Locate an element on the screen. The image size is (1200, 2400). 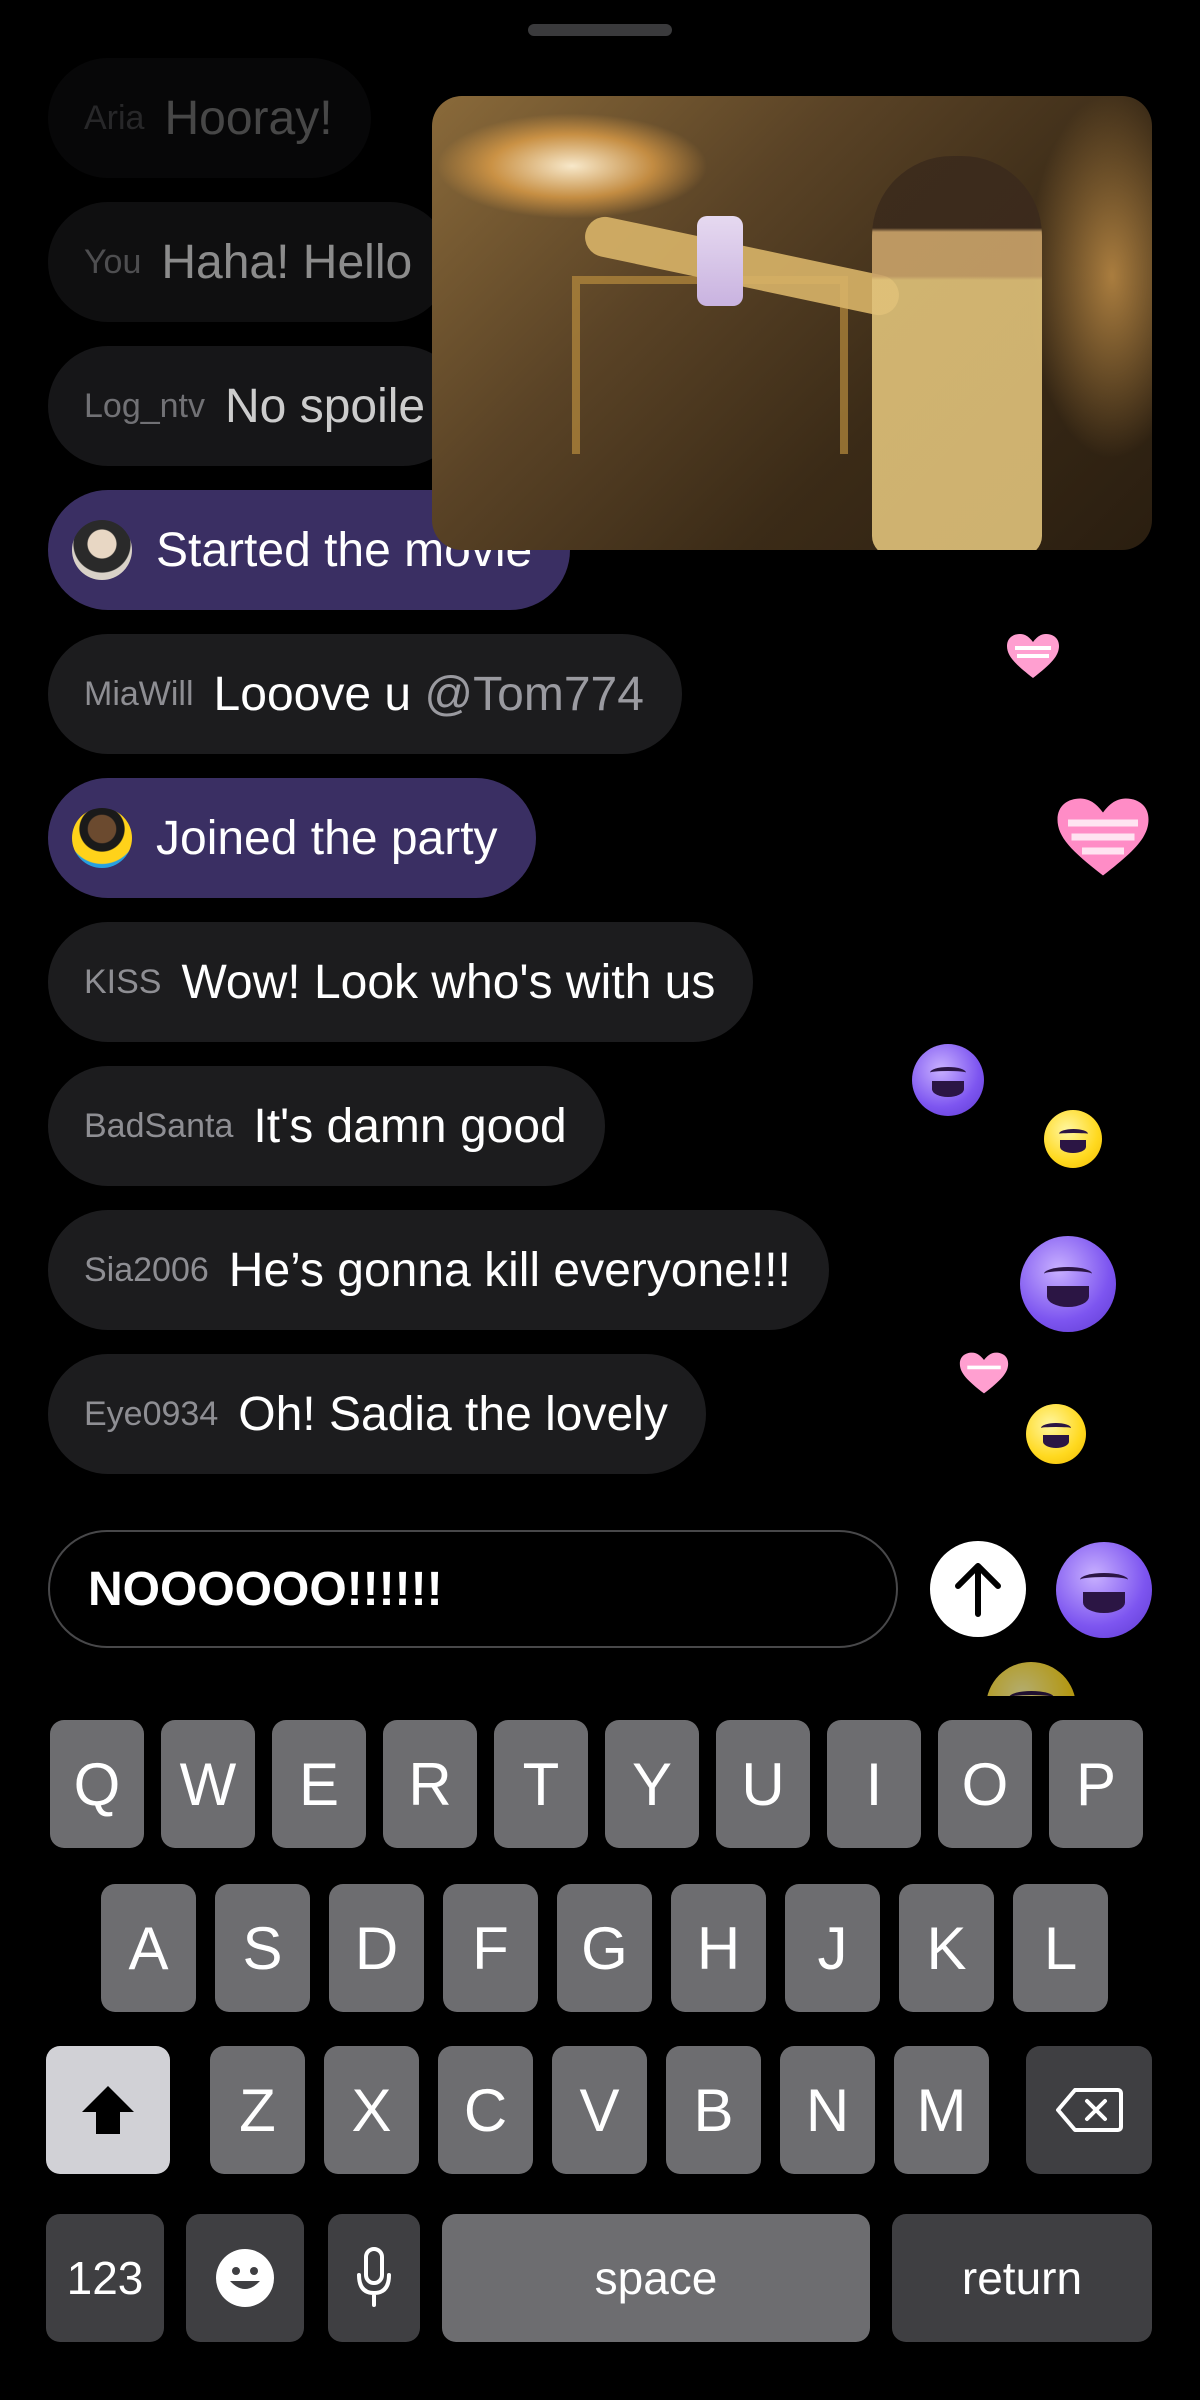
message-composer is located at coordinates (473, 1589).